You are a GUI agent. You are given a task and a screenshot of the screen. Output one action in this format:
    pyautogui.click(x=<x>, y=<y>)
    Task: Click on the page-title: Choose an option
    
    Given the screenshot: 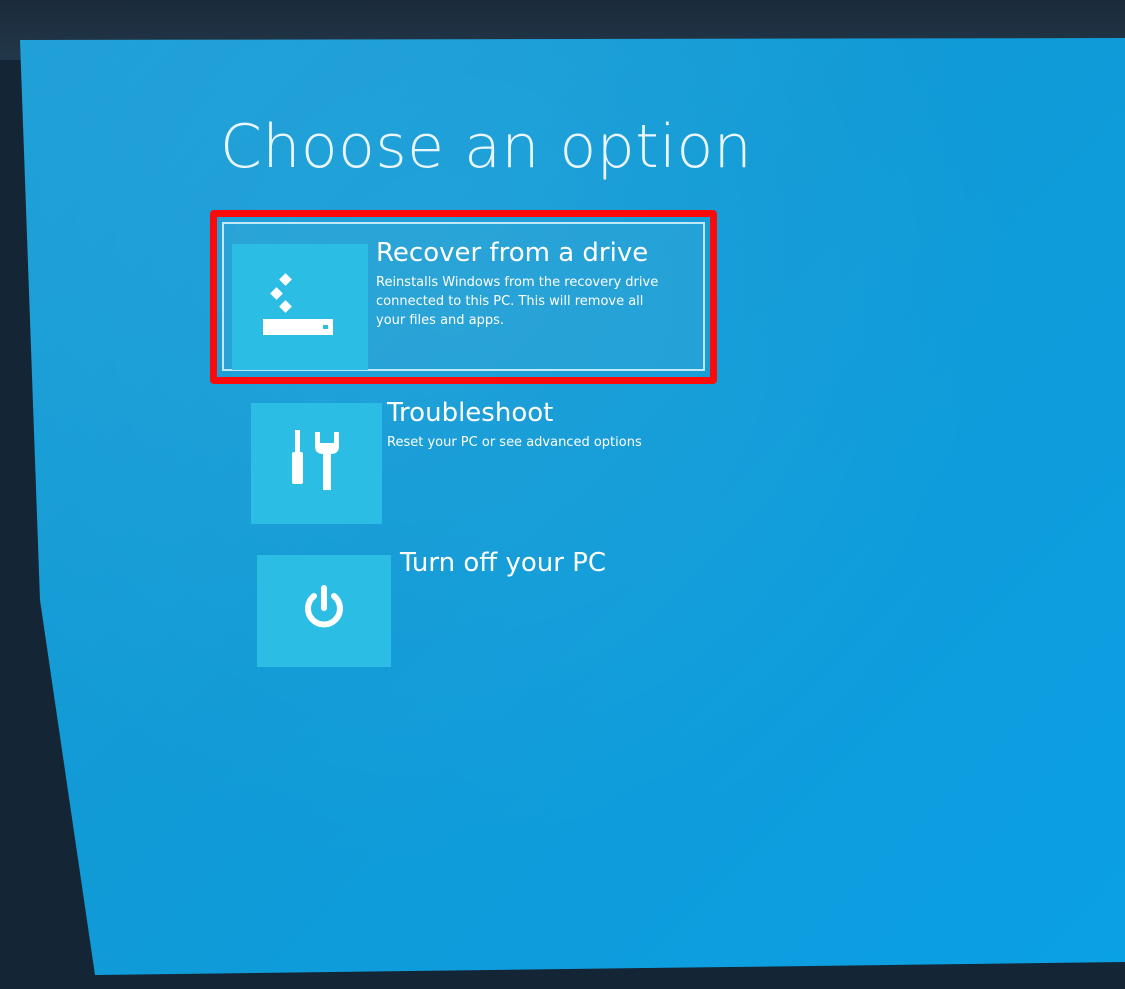 What is the action you would take?
    pyautogui.click(x=486, y=147)
    